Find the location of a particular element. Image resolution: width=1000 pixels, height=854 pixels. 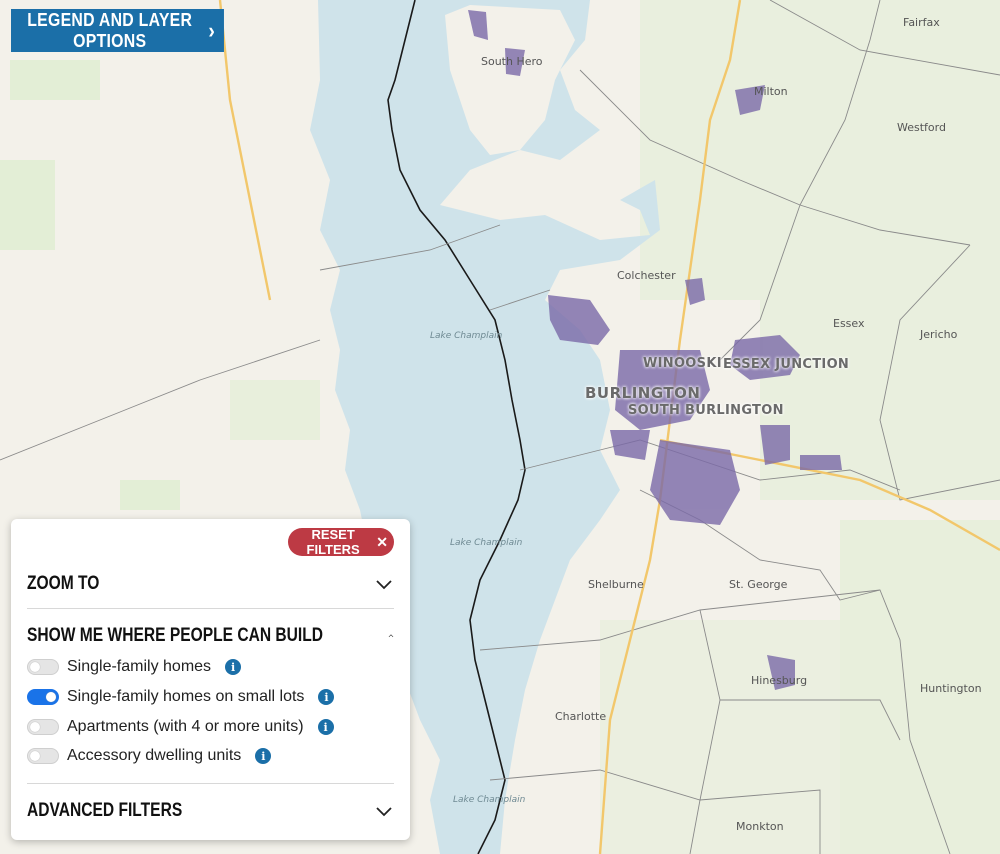

legend-button-label: LEGEND AND LAYER OPTIONS is located at coordinates (110, 30).